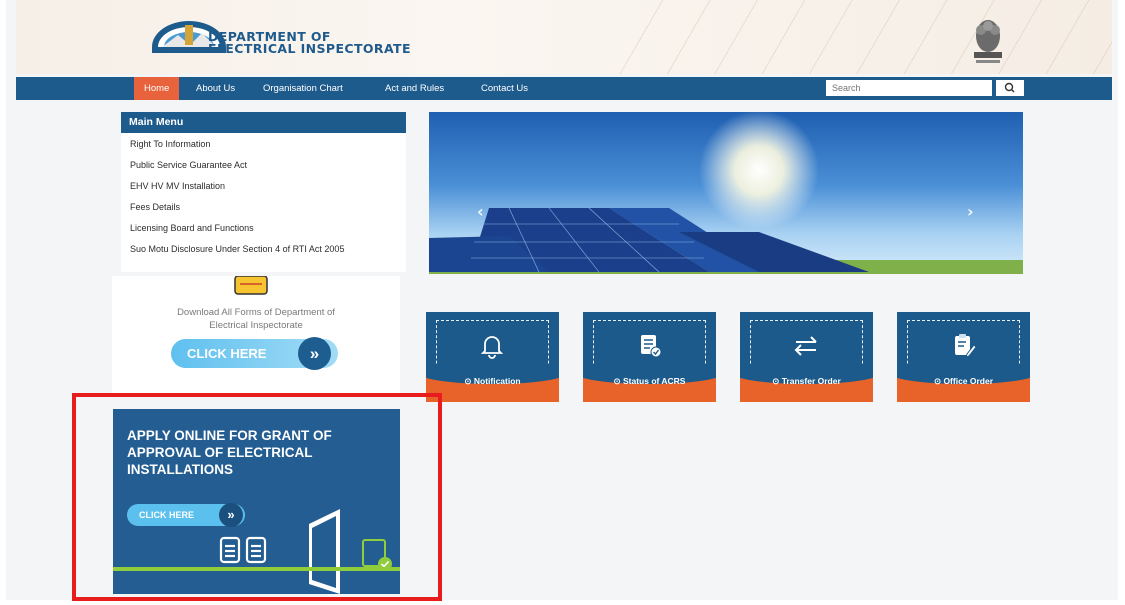 The height and width of the screenshot is (605, 1125). I want to click on tile-notification: ⊙ Notification, so click(492, 357).